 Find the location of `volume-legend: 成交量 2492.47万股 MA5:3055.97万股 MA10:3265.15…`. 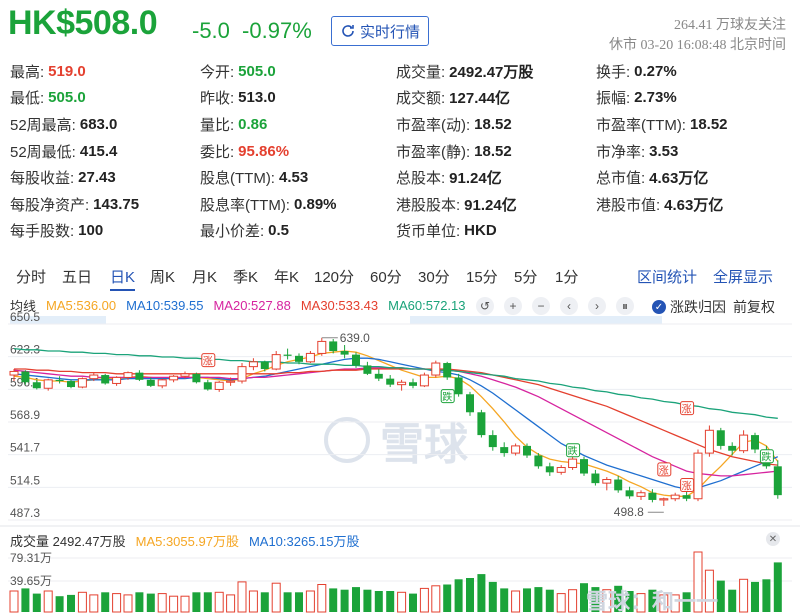

volume-legend: 成交量 2492.47万股 MA5:3055.97万股 MA10:3265.15… is located at coordinates (190, 540).